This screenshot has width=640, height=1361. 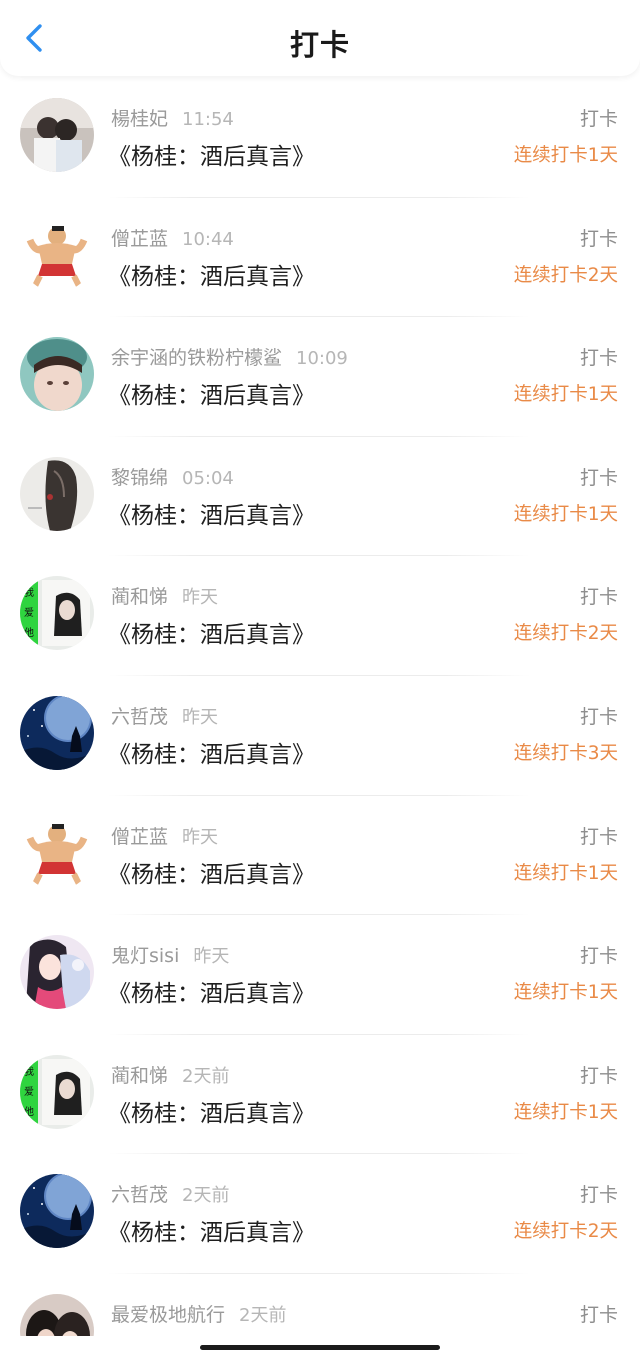 What do you see at coordinates (320, 616) in the screenshot?
I see `list-item: 我爱他蔺和悌 昨天 《杨桂：酒后真言》 打卡 连续打卡2天` at bounding box center [320, 616].